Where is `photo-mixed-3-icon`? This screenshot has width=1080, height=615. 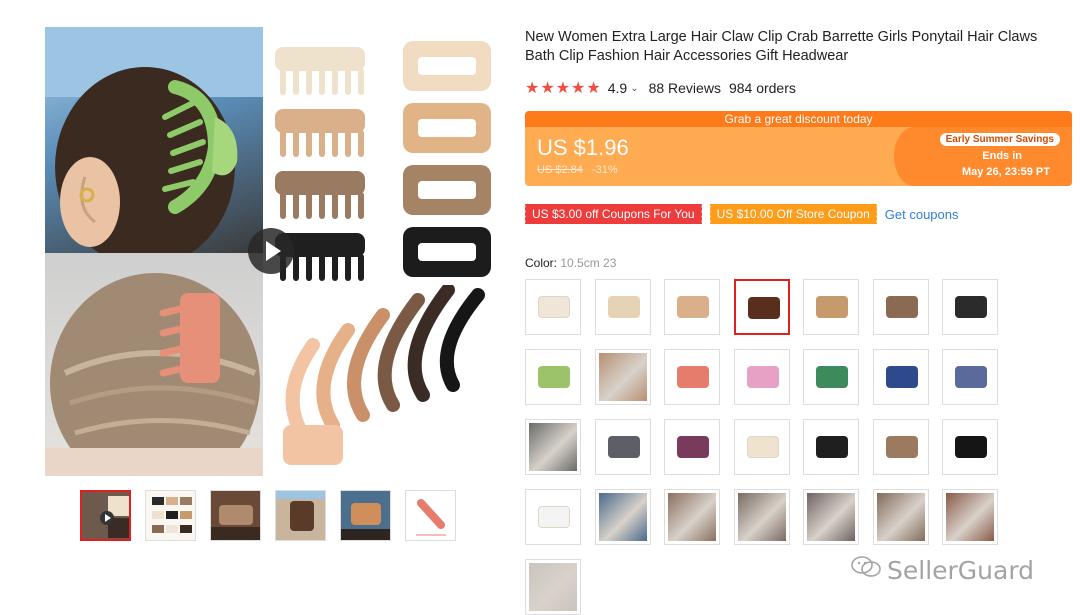
photo-mixed-3-icon is located at coordinates (831, 517).